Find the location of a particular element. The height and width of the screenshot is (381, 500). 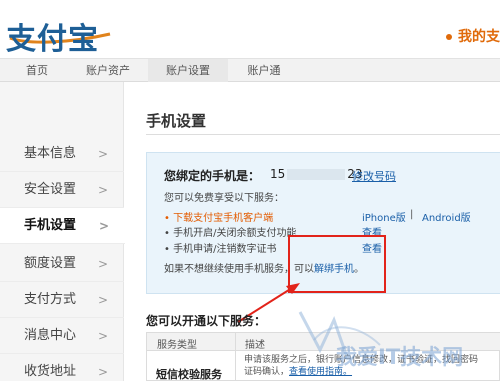

sidebar-item-security: 安全设置 > is located at coordinates (62, 190).